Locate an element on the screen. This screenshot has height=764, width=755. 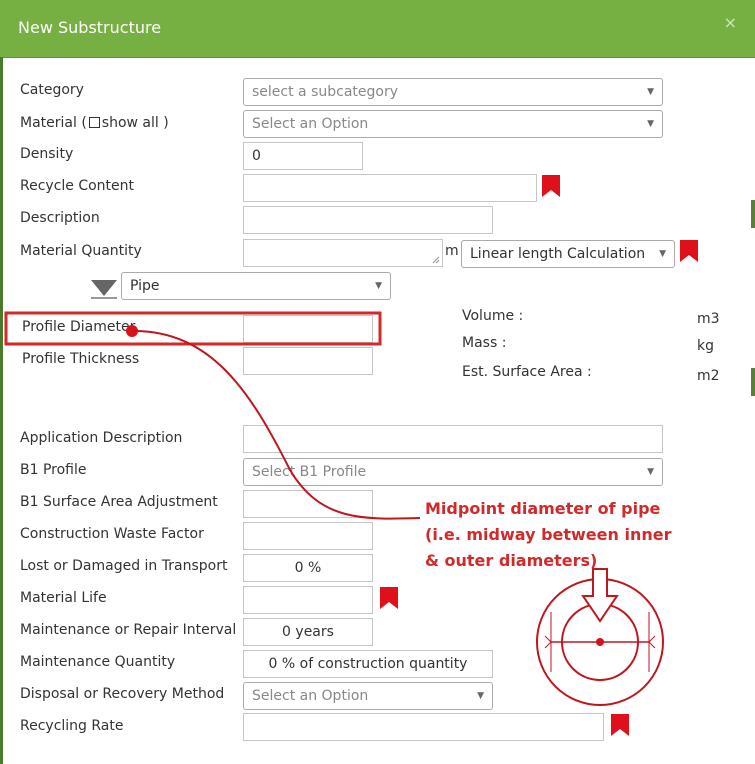
annotation-curve is located at coordinates (276, 424).